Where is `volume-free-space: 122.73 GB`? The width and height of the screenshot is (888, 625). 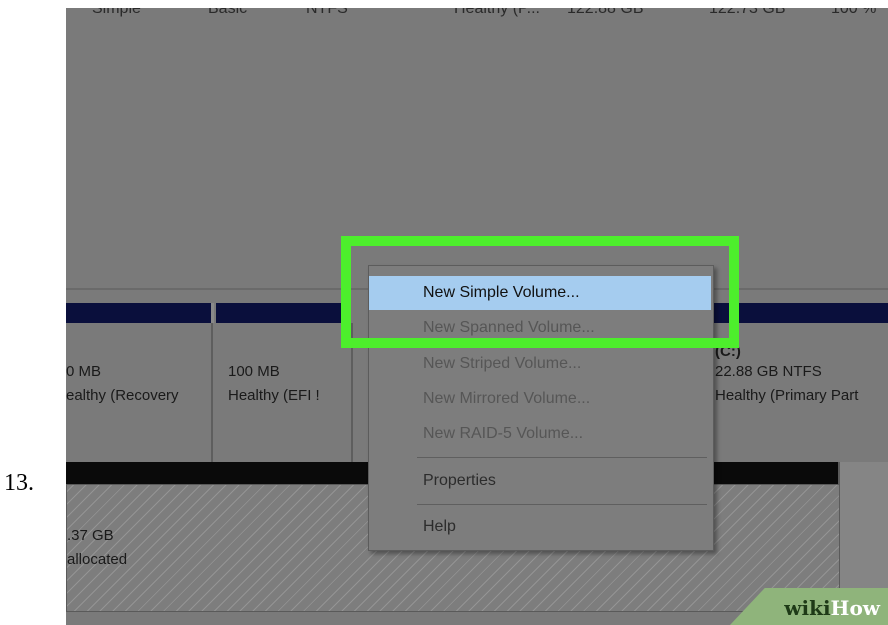 volume-free-space: 122.73 GB is located at coordinates (747, 12).